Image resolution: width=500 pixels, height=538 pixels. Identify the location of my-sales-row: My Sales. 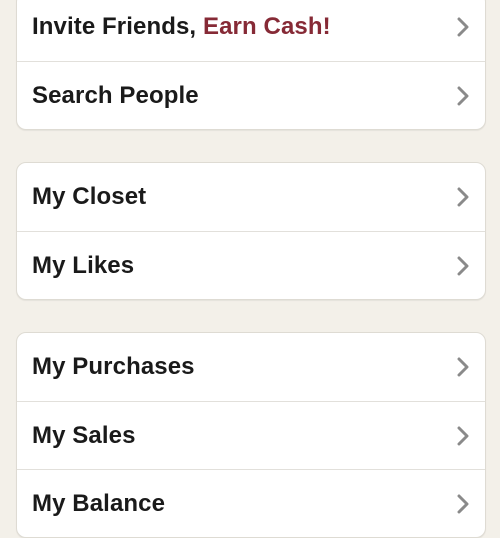
(251, 435).